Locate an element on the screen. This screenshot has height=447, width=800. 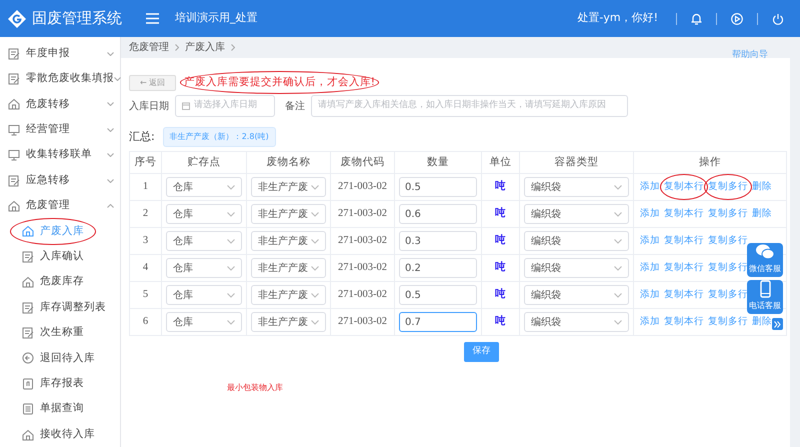
service-button: 电话客服 is located at coordinates (765, 297).